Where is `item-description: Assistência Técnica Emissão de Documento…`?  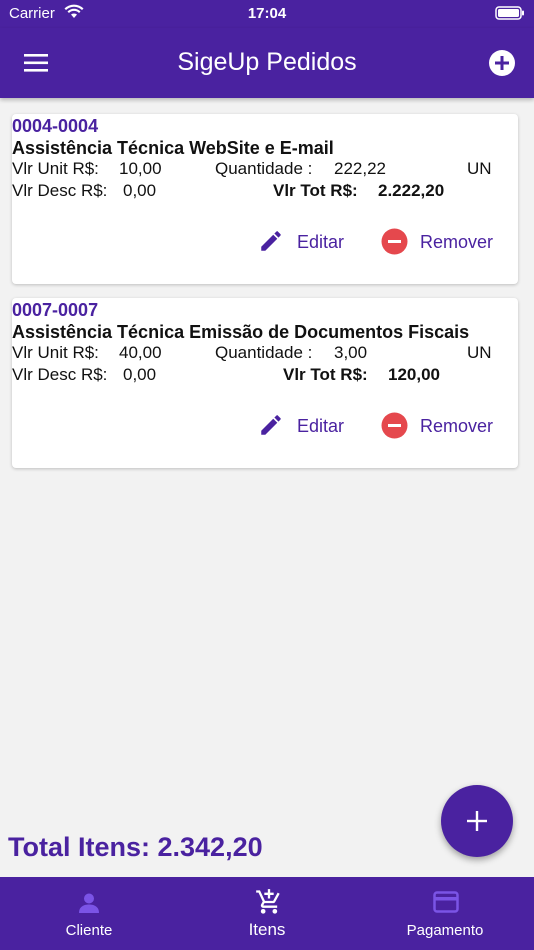 item-description: Assistência Técnica Emissão de Documento… is located at coordinates (241, 332).